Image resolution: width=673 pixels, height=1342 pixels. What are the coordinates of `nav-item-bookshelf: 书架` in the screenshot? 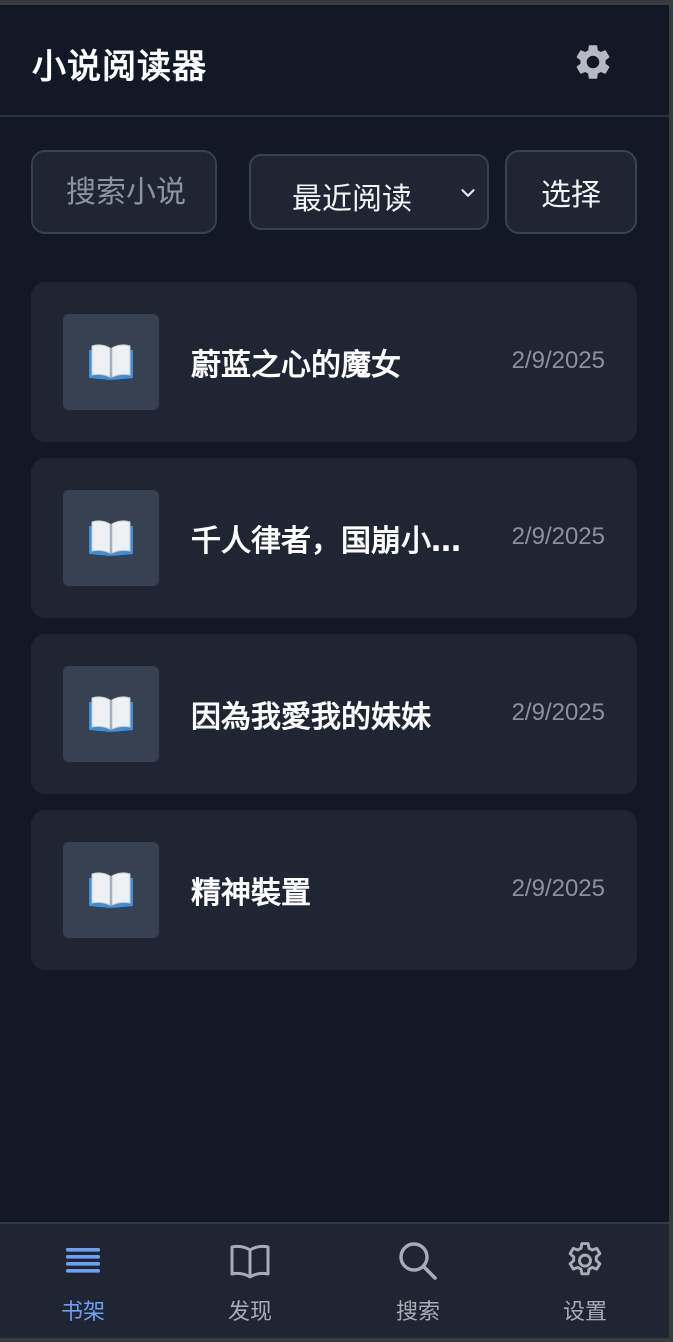 It's located at (83, 1281).